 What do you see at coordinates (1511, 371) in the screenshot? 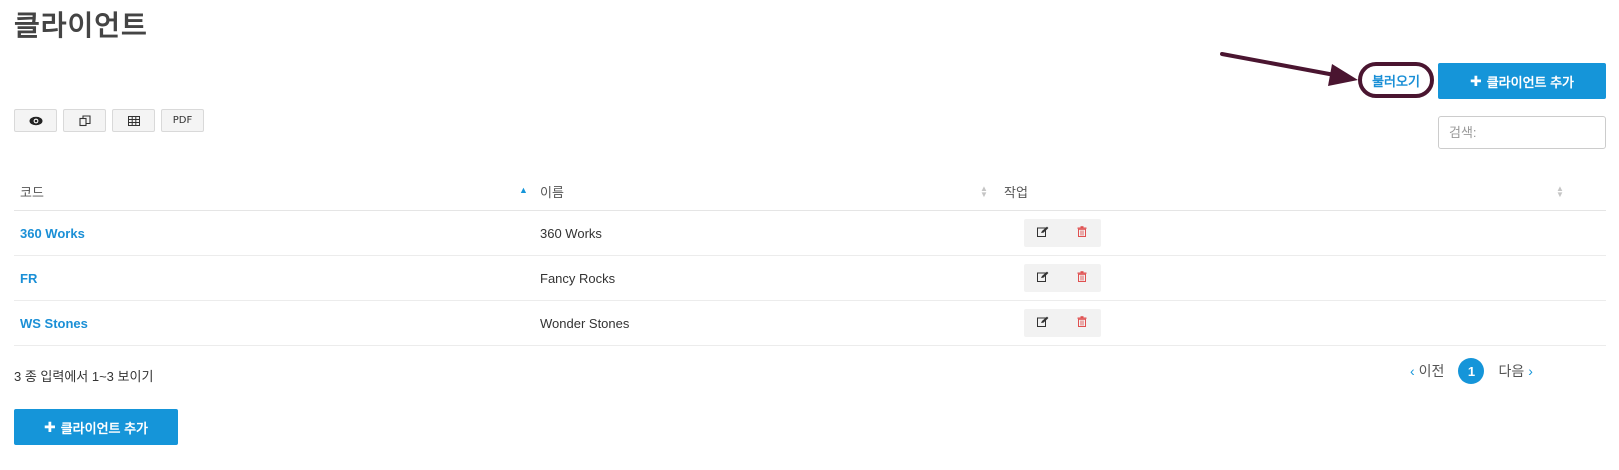
I see `next-page-label: 다음` at bounding box center [1511, 371].